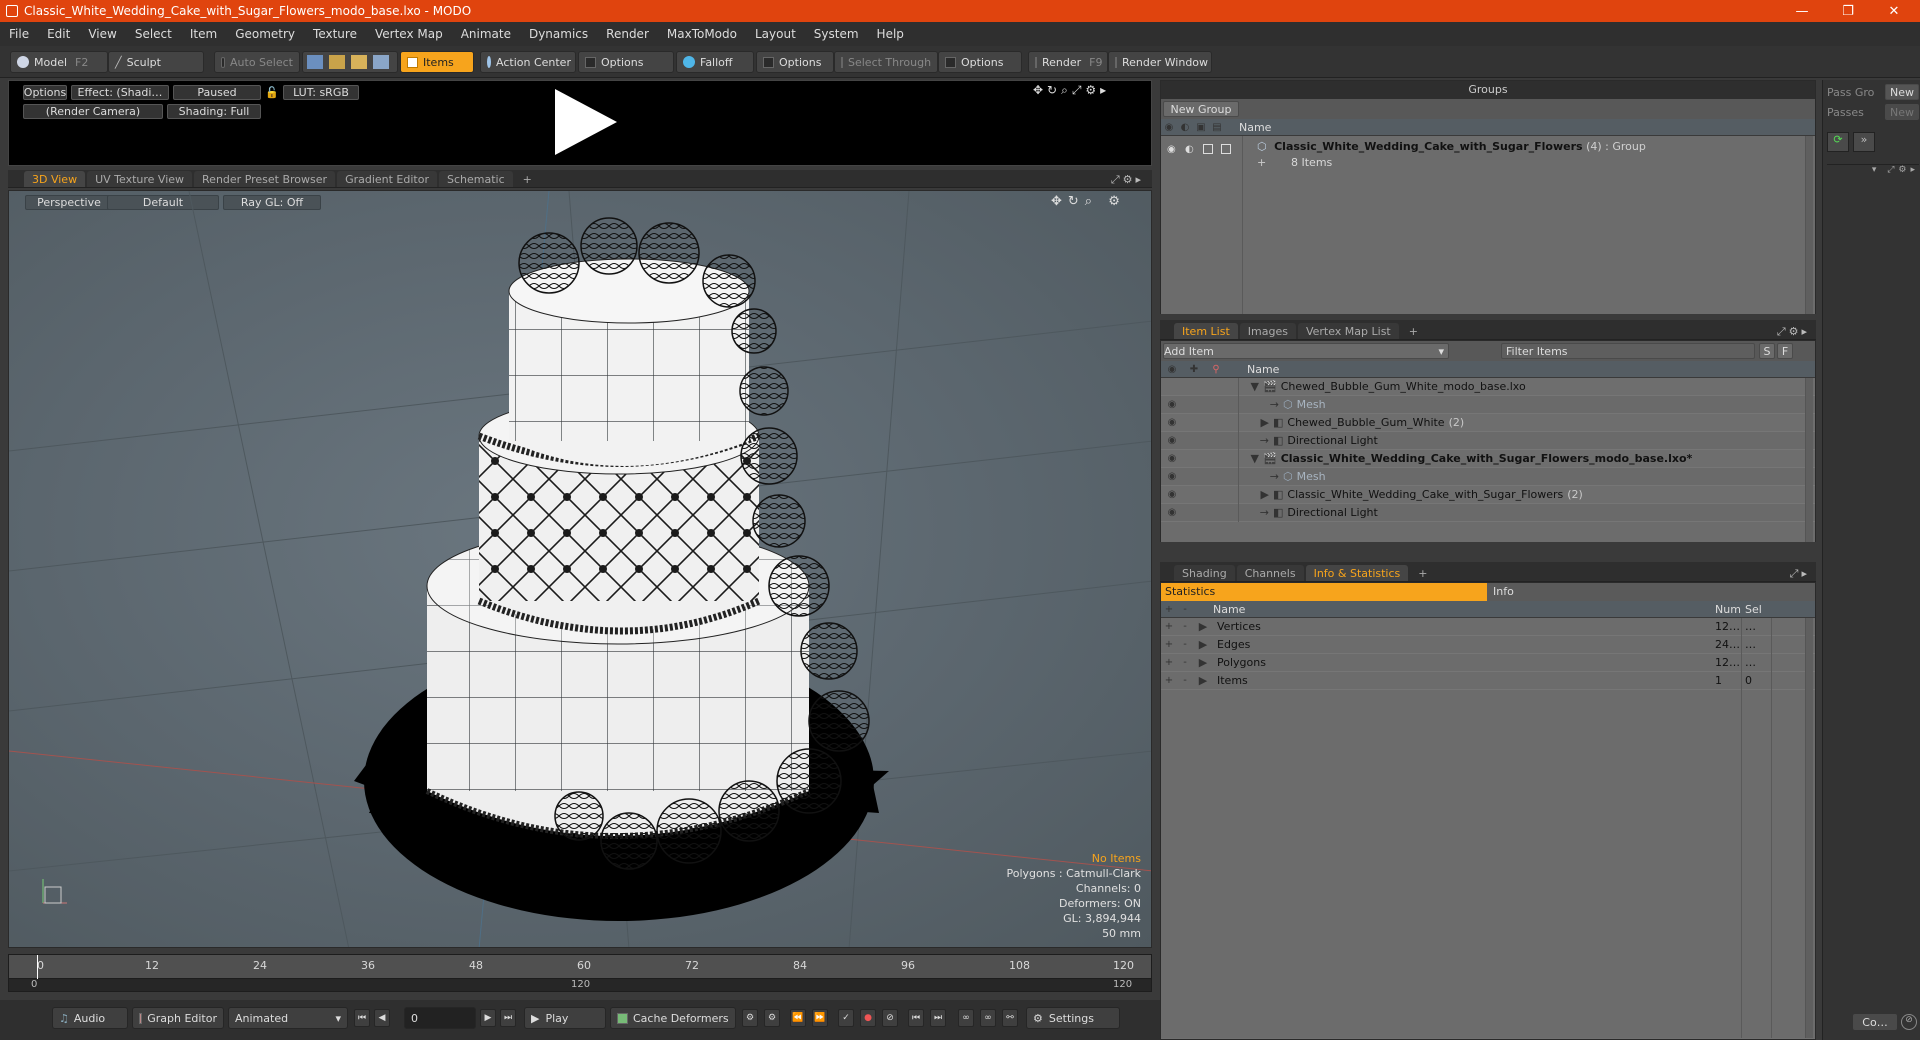 The width and height of the screenshot is (1920, 1040). I want to click on tab-shading: Shading, so click(1204, 573).